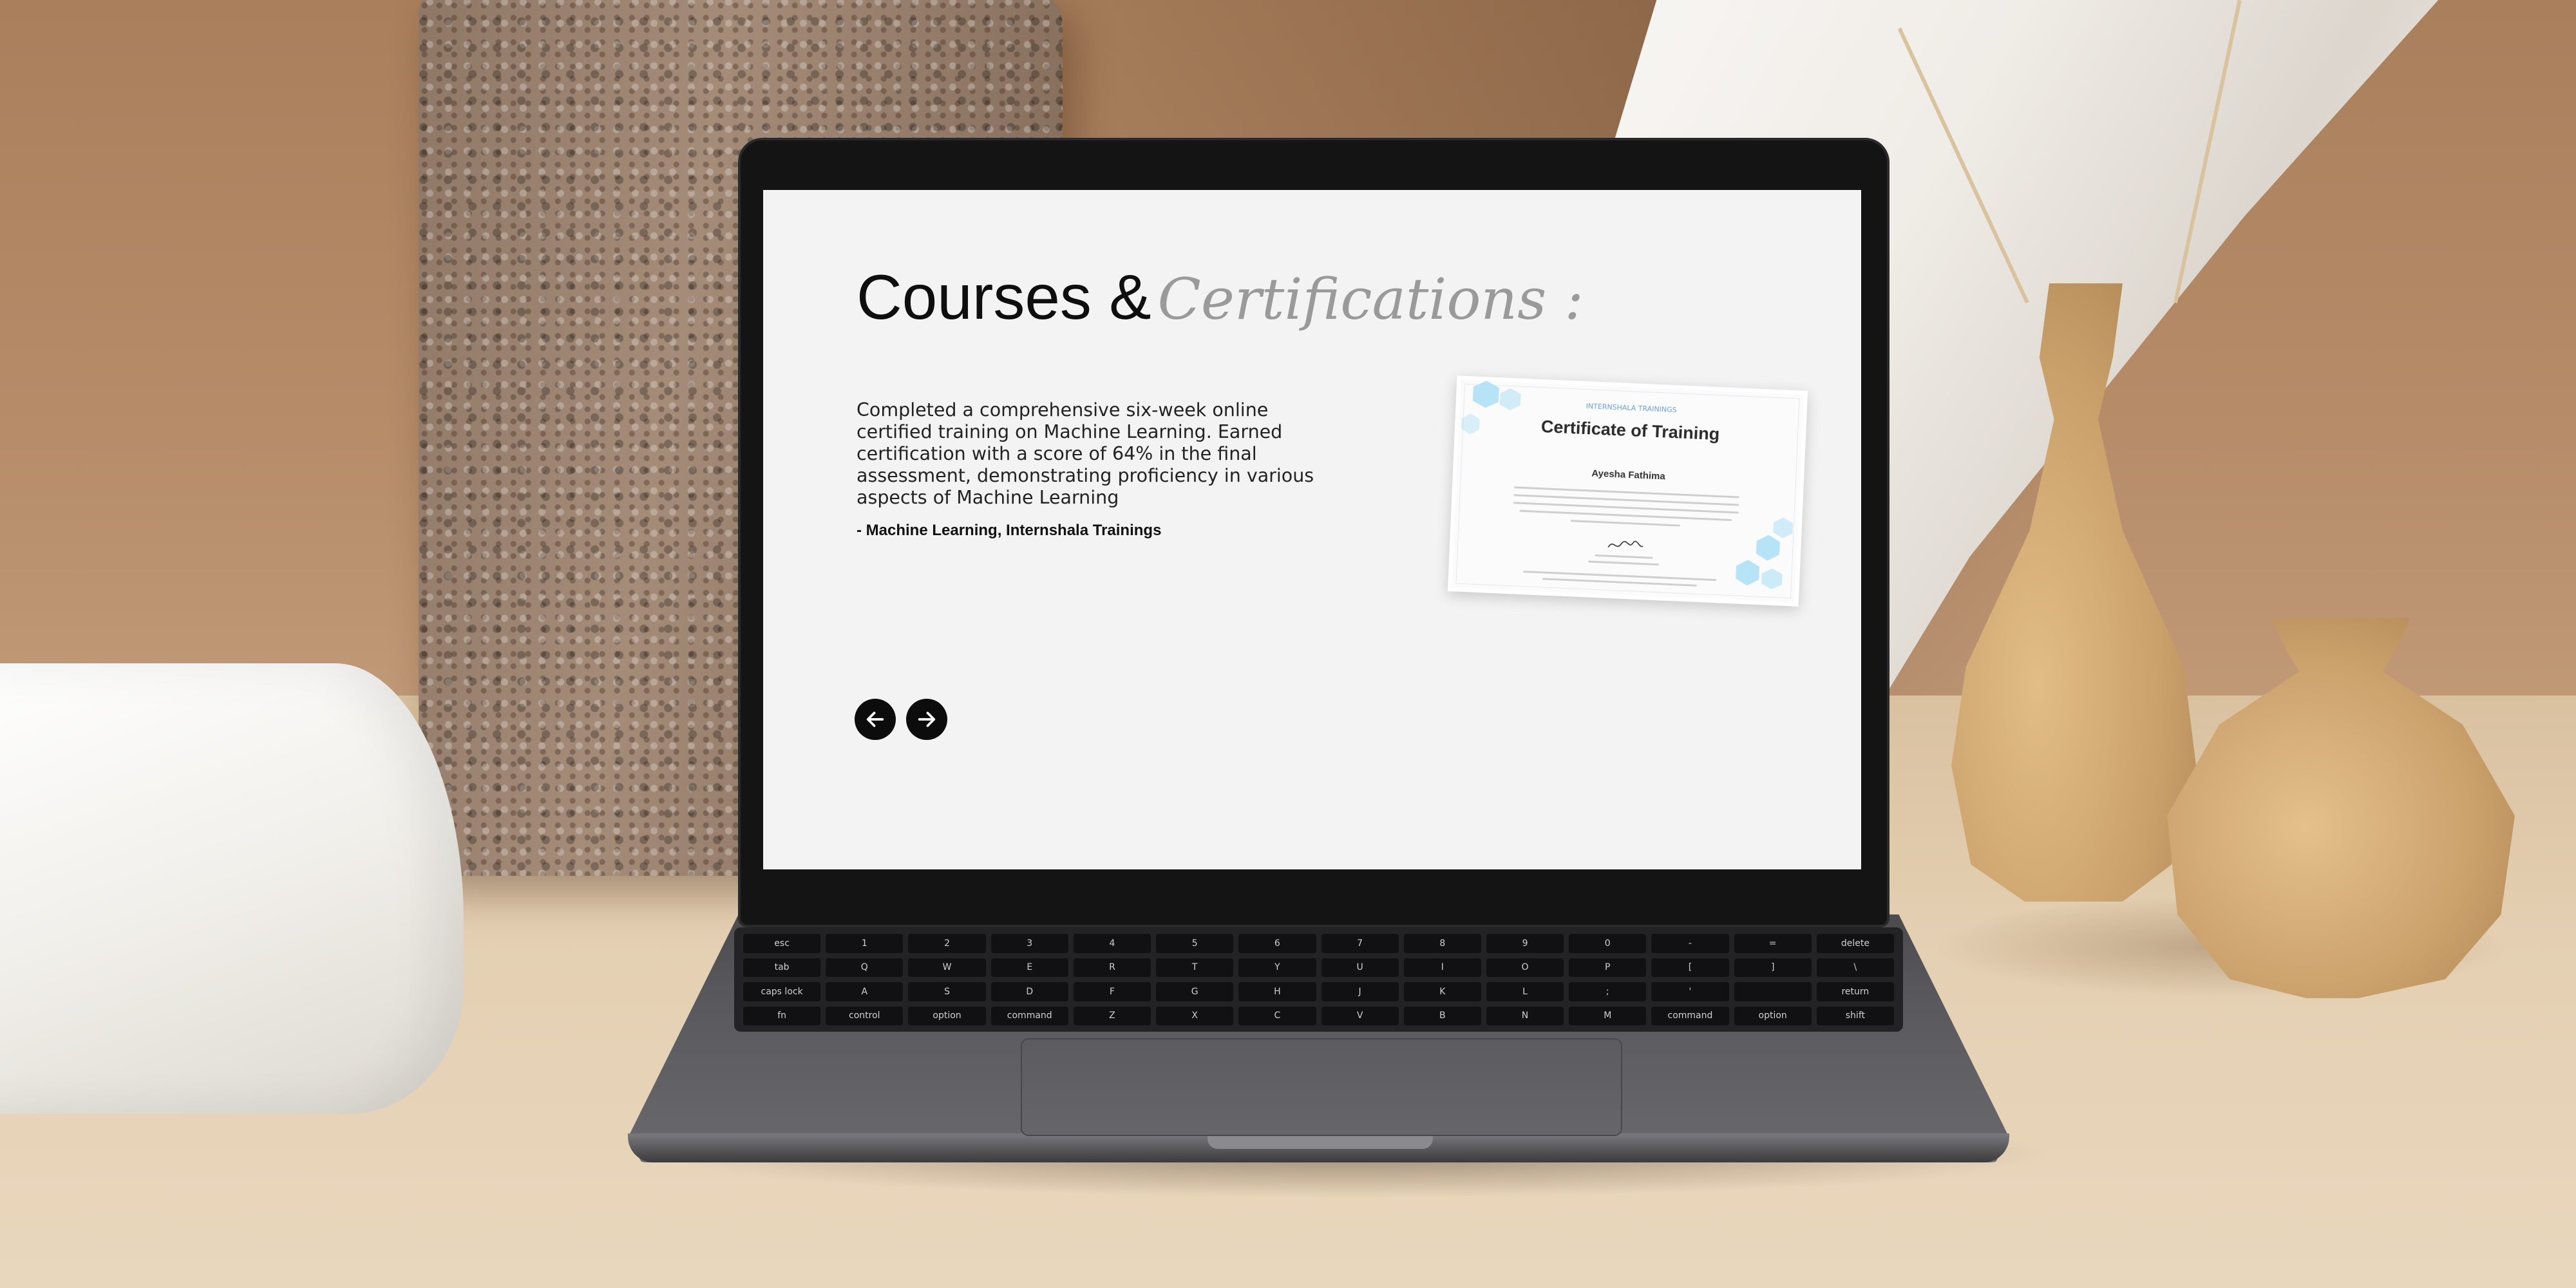  I want to click on keyboard-key: S, so click(947, 991).